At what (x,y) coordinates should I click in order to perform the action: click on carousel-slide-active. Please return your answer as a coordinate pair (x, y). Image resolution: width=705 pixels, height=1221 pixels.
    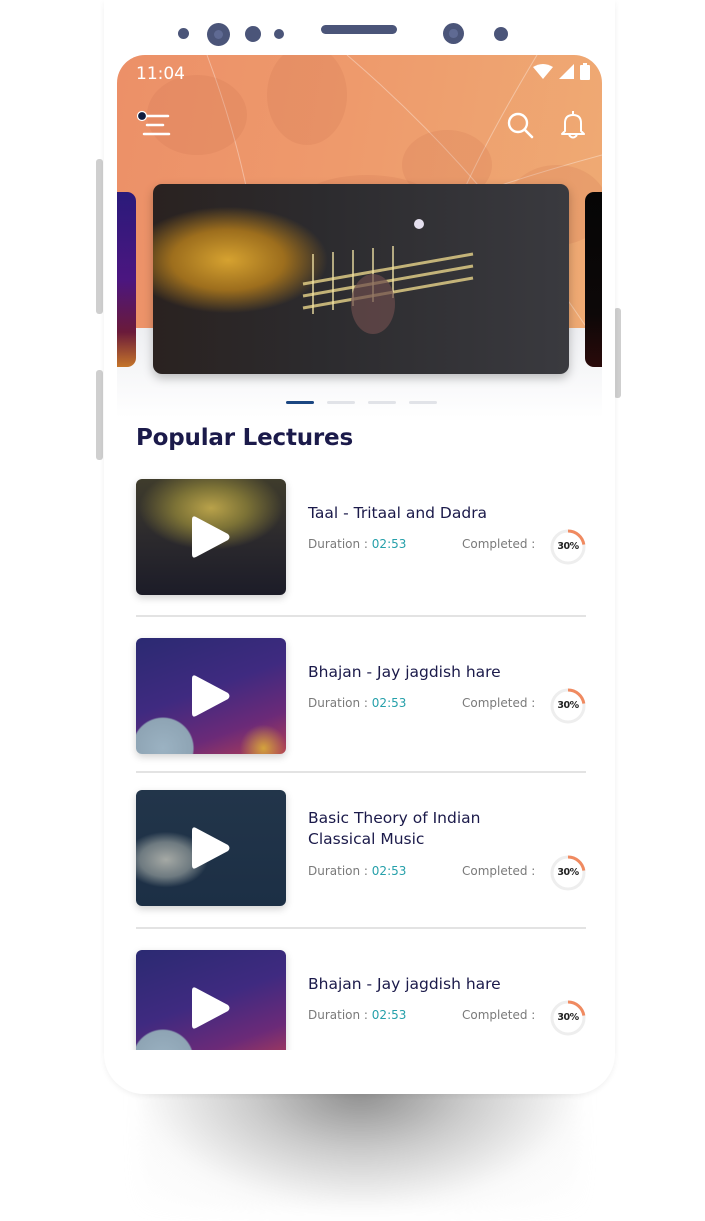
    Looking at the image, I should click on (361, 279).